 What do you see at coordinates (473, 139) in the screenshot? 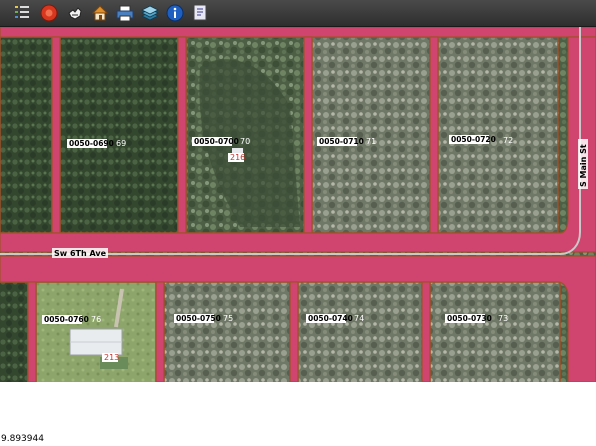
I see `parcel-id-label: 0050-0720` at bounding box center [473, 139].